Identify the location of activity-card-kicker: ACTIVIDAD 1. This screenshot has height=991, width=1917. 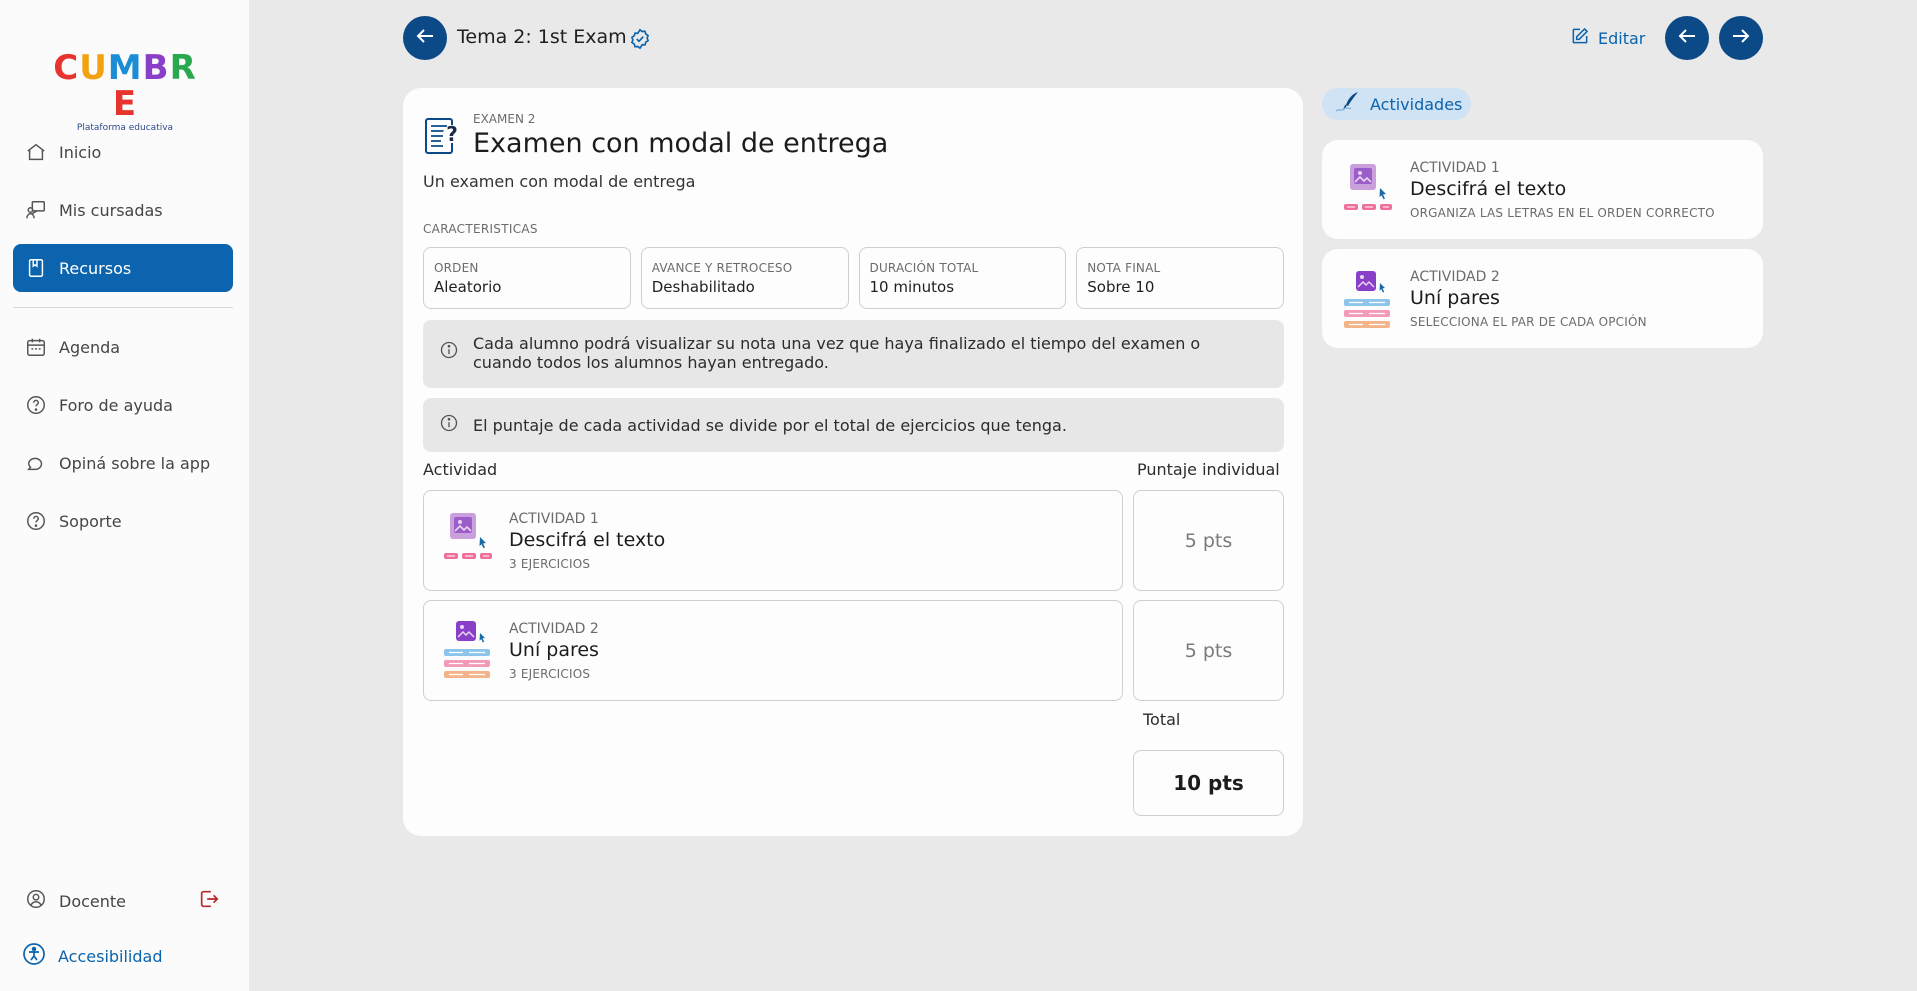
(1455, 168).